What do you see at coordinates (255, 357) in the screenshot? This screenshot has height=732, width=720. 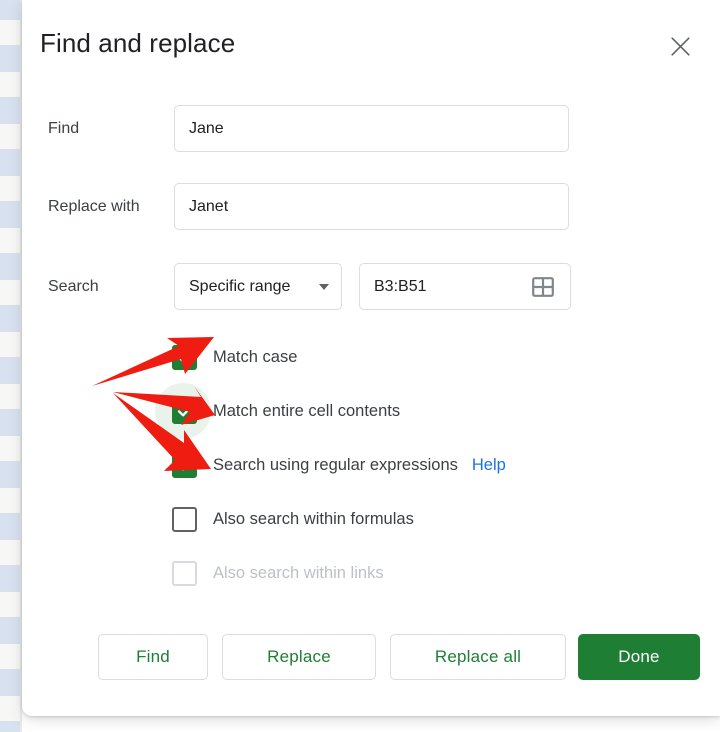 I see `option-label-match-case: Match case` at bounding box center [255, 357].